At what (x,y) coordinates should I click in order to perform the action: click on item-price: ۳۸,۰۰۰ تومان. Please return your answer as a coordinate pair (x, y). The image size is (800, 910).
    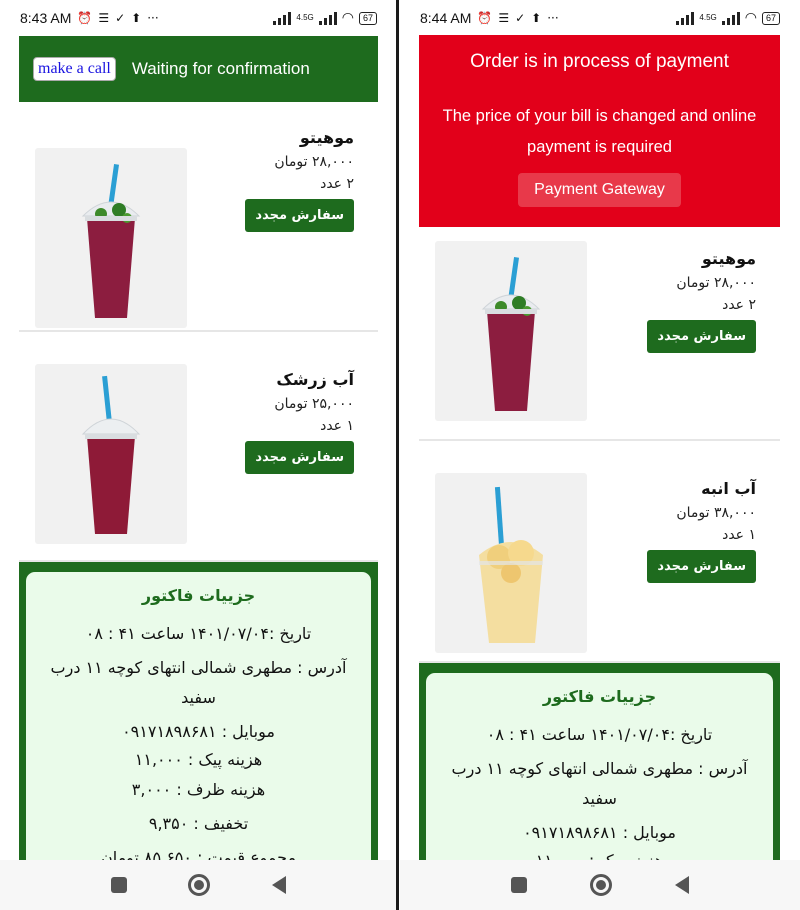
    Looking at the image, I should click on (716, 513).